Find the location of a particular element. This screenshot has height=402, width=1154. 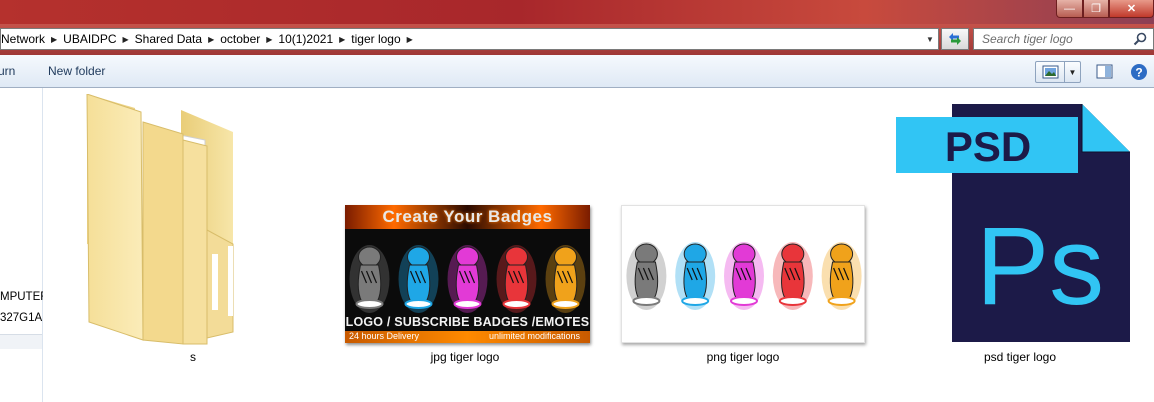

address-history-dropdown-icon: ▼ is located at coordinates (930, 39).